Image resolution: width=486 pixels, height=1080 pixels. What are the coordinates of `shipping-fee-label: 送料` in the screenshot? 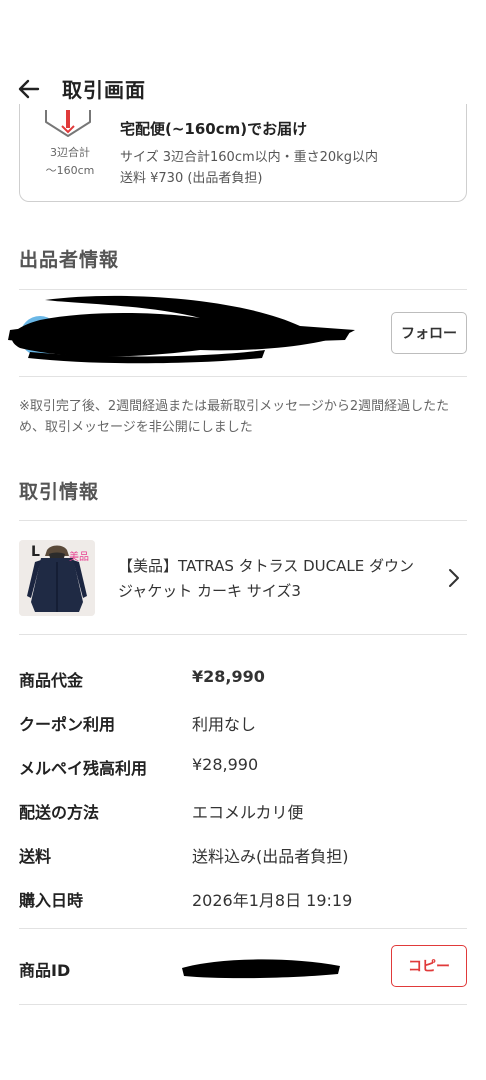 It's located at (35, 856).